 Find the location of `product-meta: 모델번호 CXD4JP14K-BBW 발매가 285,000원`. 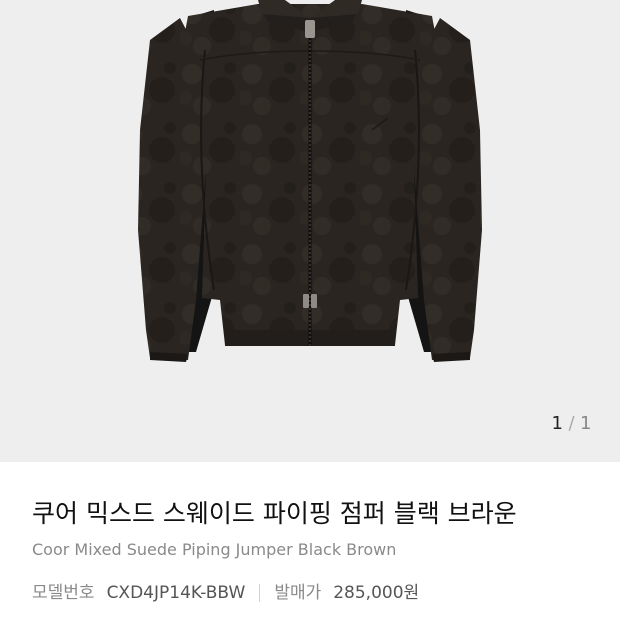

product-meta: 모델번호 CXD4JP14K-BBW 발매가 285,000원 is located at coordinates (225, 593).